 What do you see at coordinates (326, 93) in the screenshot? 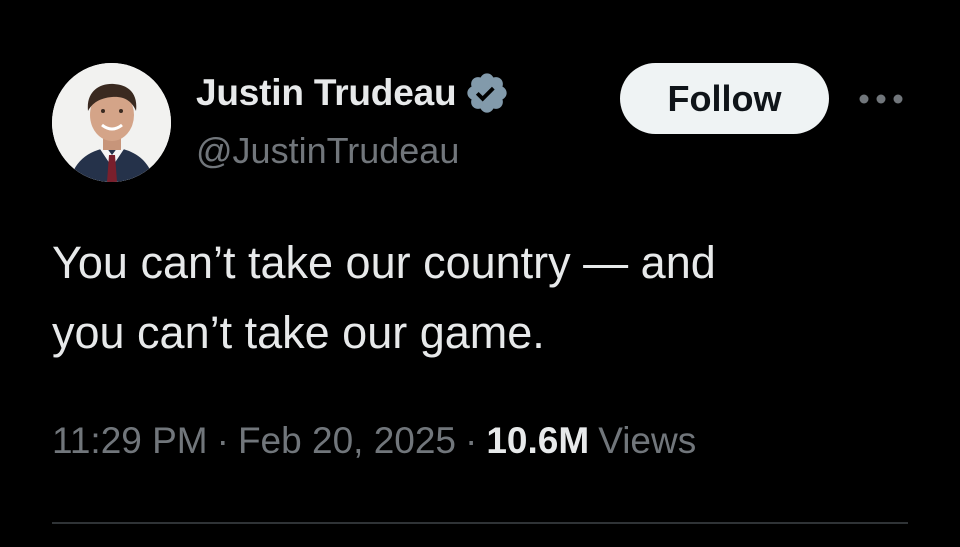
I see `author-display-name: Justin Trudeau` at bounding box center [326, 93].